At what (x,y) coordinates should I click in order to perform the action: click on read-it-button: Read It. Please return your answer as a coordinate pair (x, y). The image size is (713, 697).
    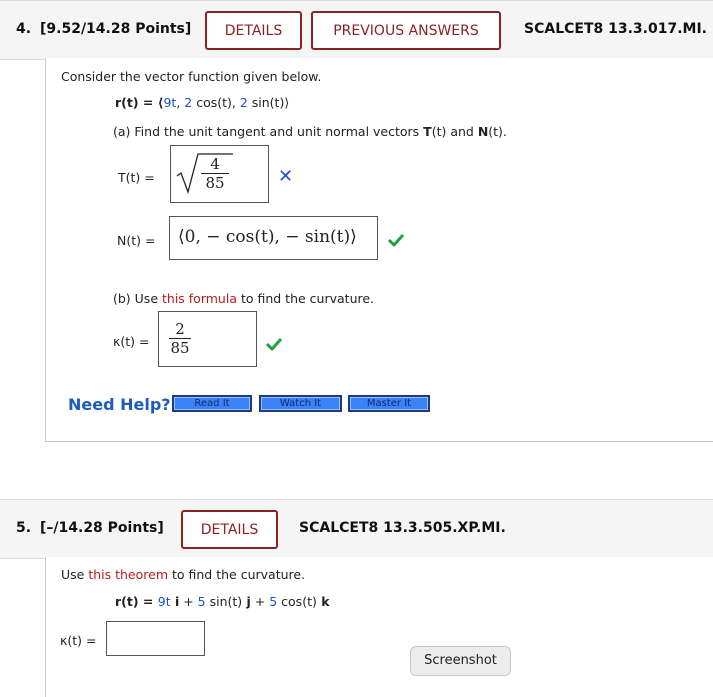
    Looking at the image, I should click on (212, 403).